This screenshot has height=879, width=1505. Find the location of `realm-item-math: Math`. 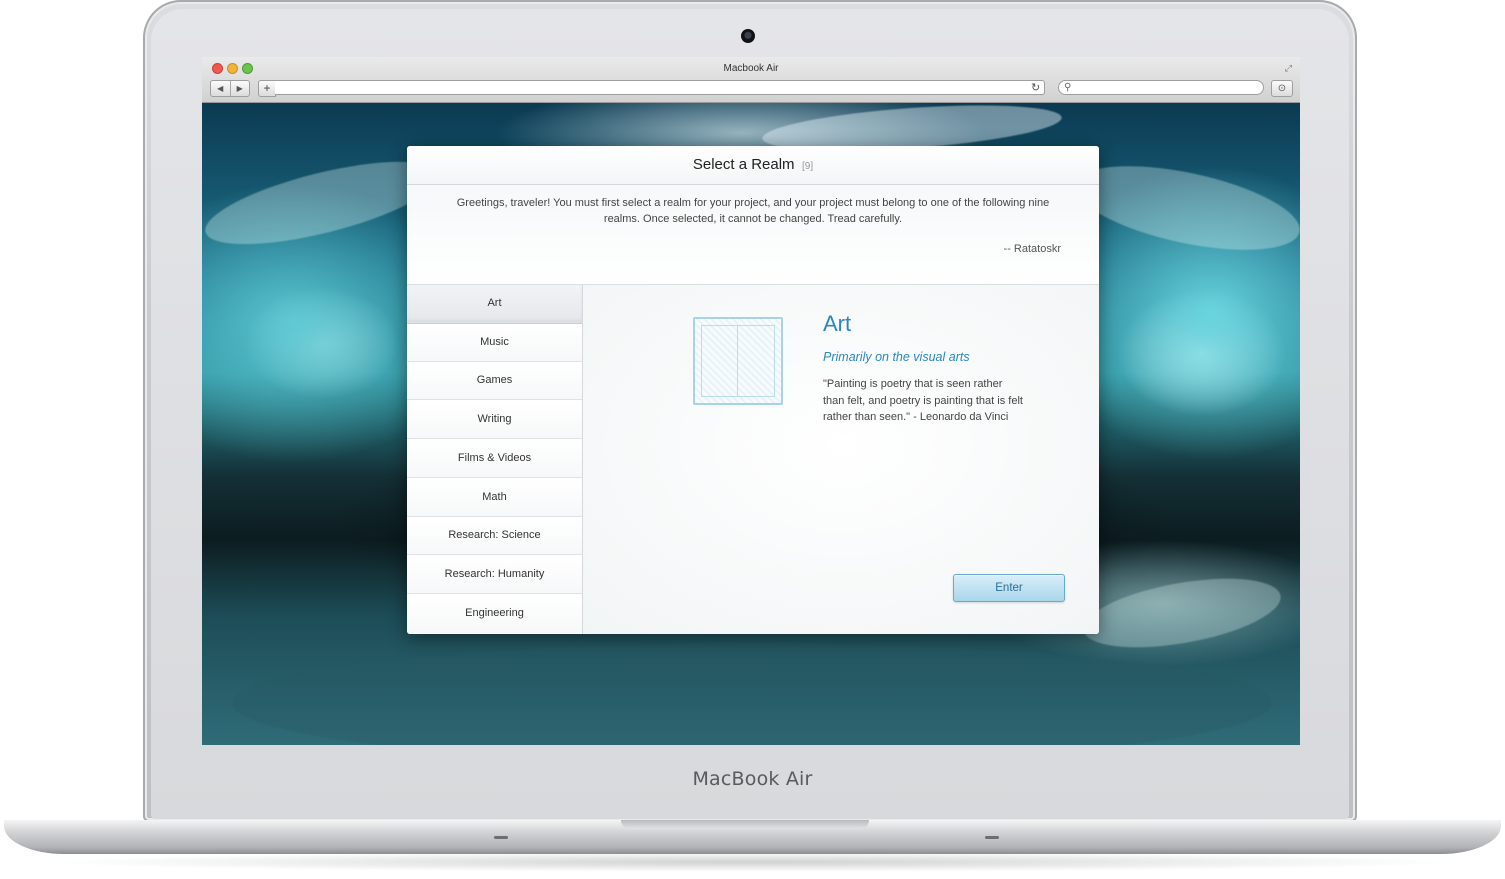

realm-item-math: Math is located at coordinates (494, 497).